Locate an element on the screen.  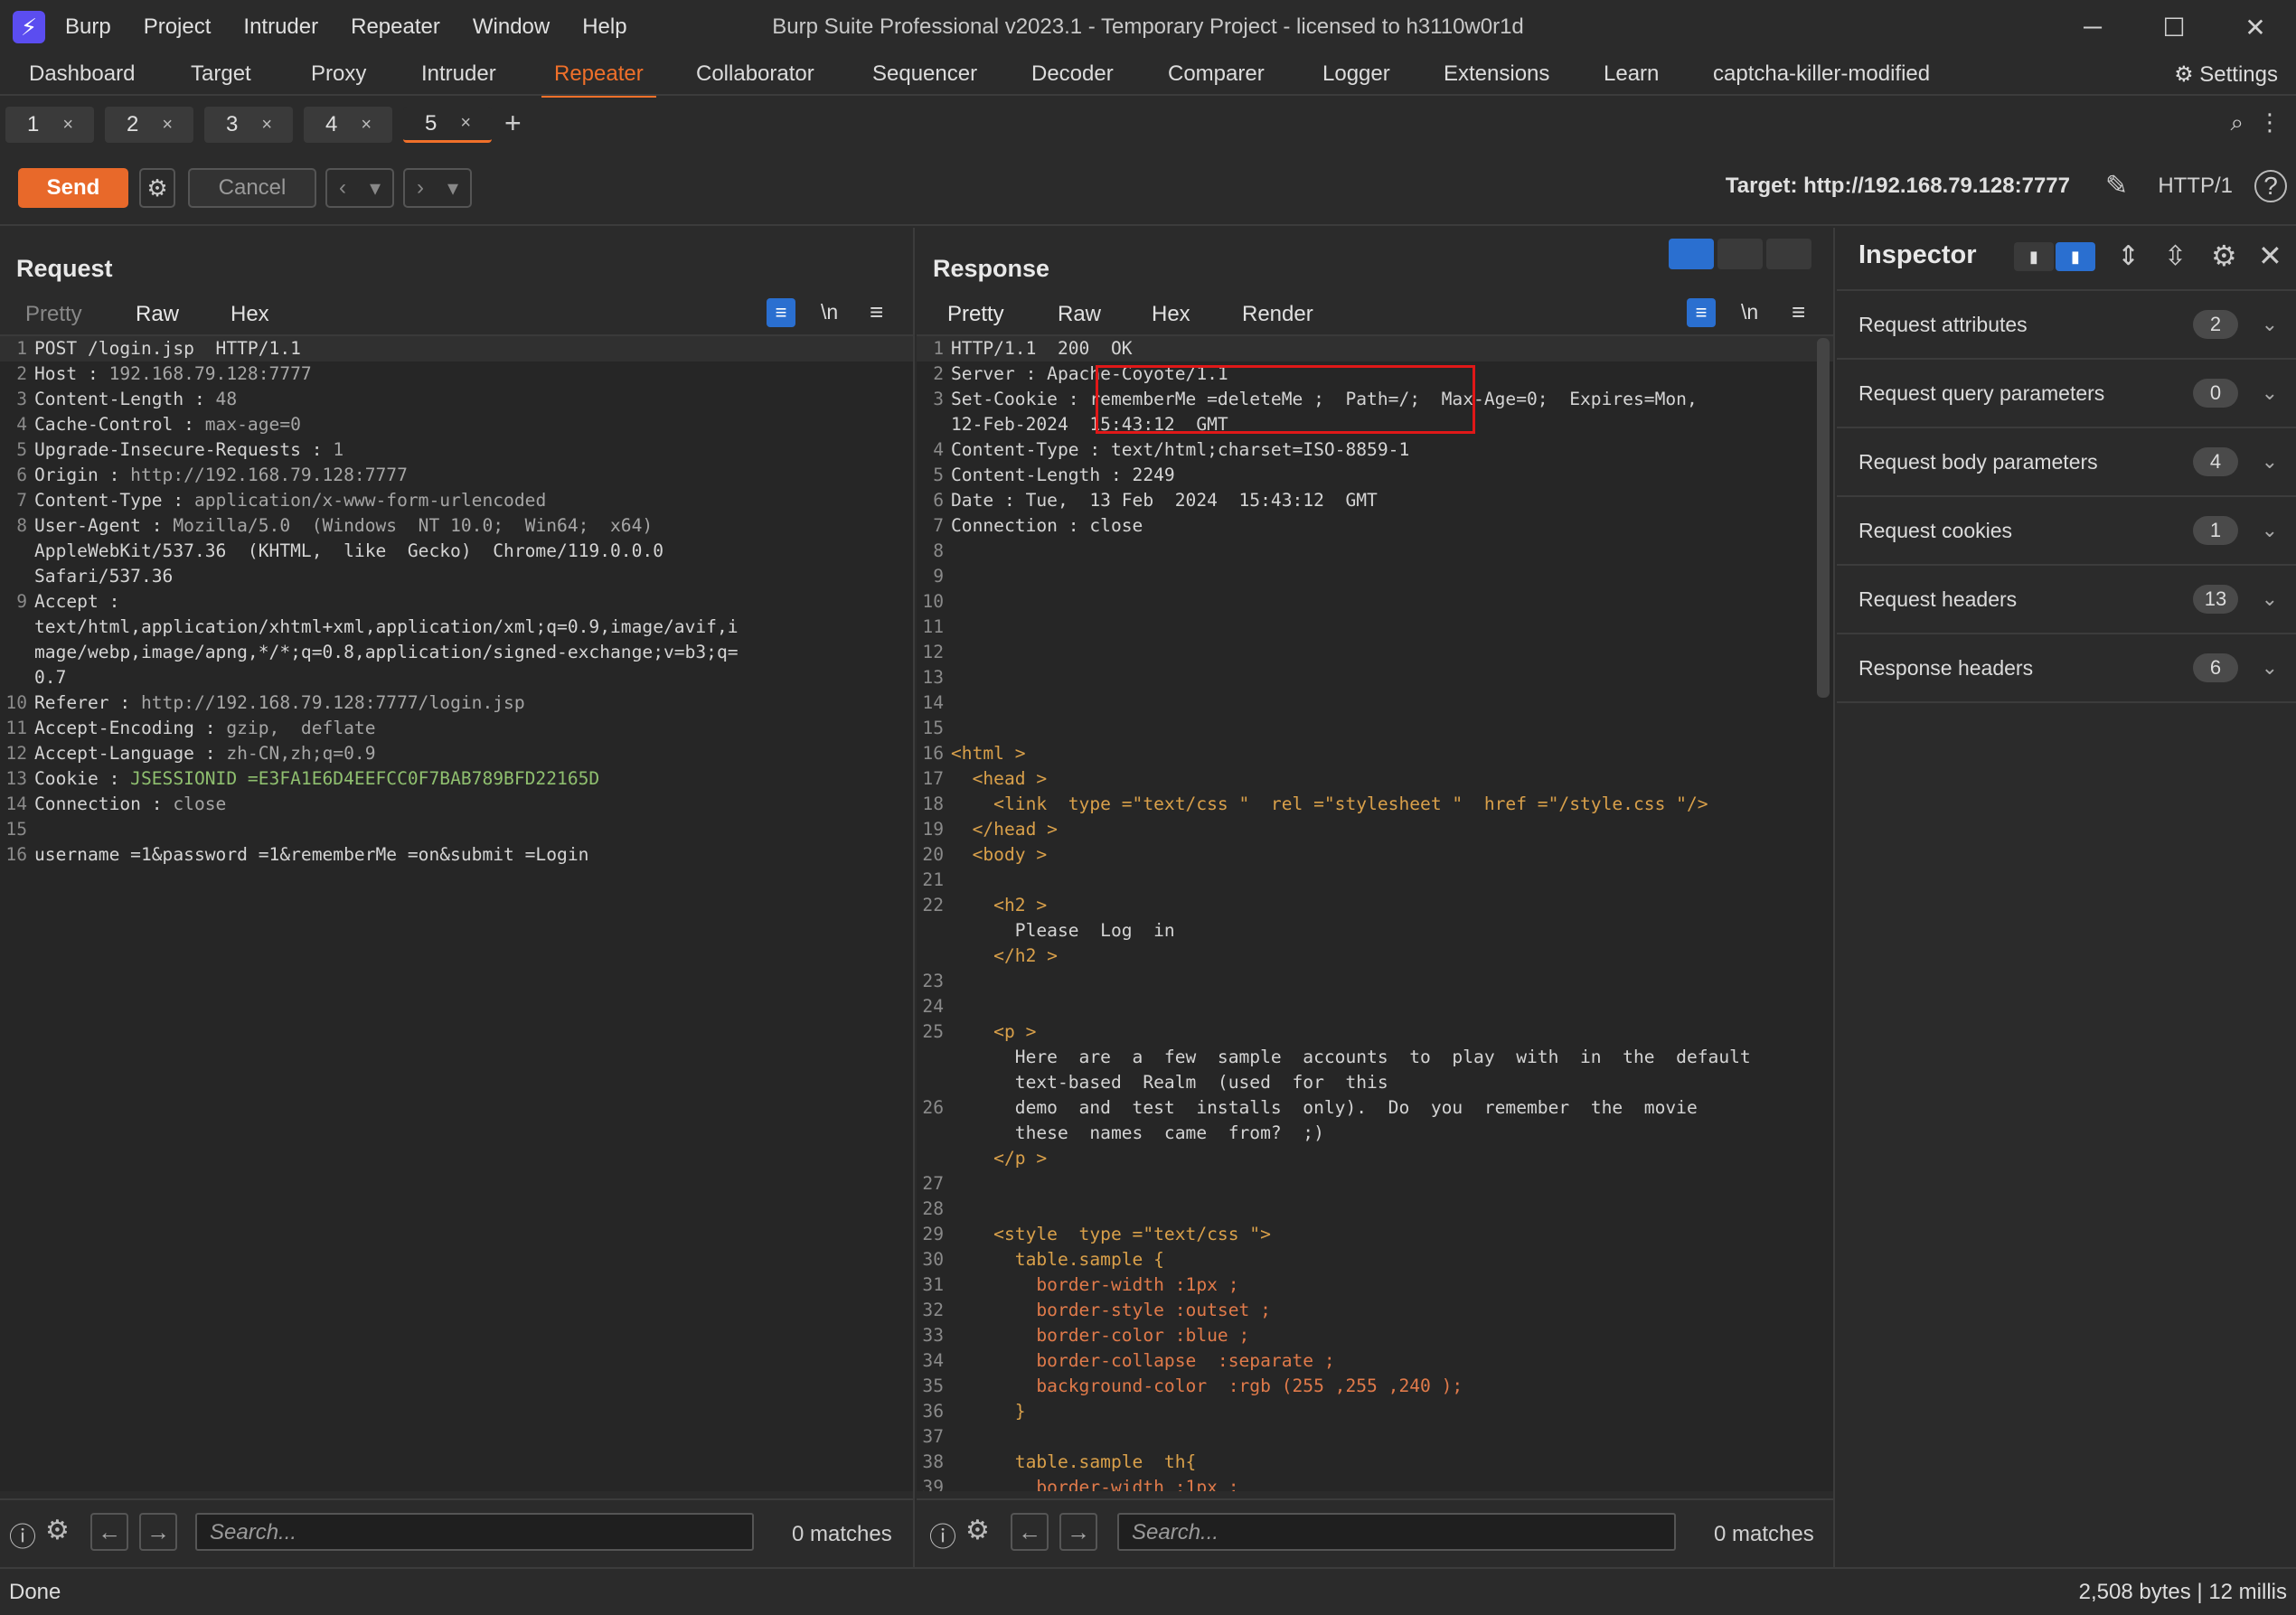
repeater-tab-5: 5 × is located at coordinates (447, 125).